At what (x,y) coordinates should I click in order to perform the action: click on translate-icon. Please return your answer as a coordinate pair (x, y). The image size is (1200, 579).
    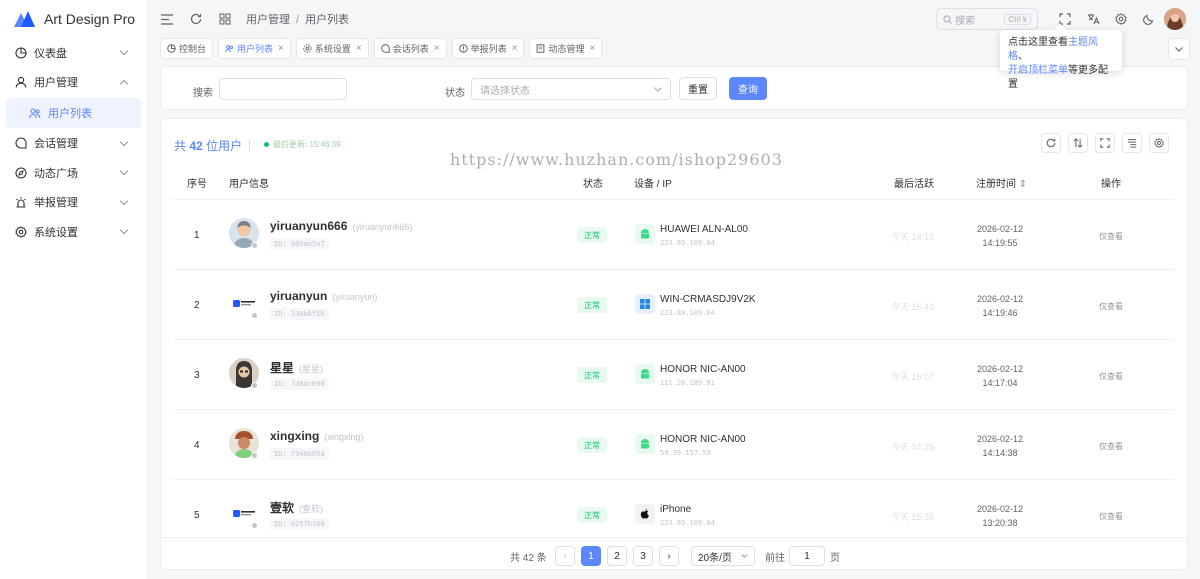
    Looking at the image, I should click on (1093, 19).